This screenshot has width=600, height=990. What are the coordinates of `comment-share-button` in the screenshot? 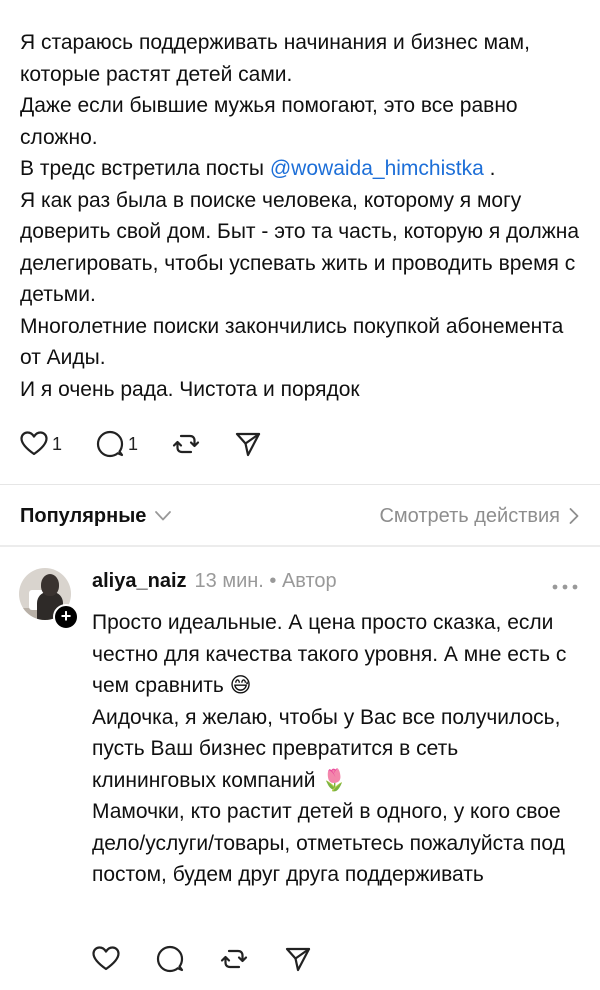 It's located at (298, 959).